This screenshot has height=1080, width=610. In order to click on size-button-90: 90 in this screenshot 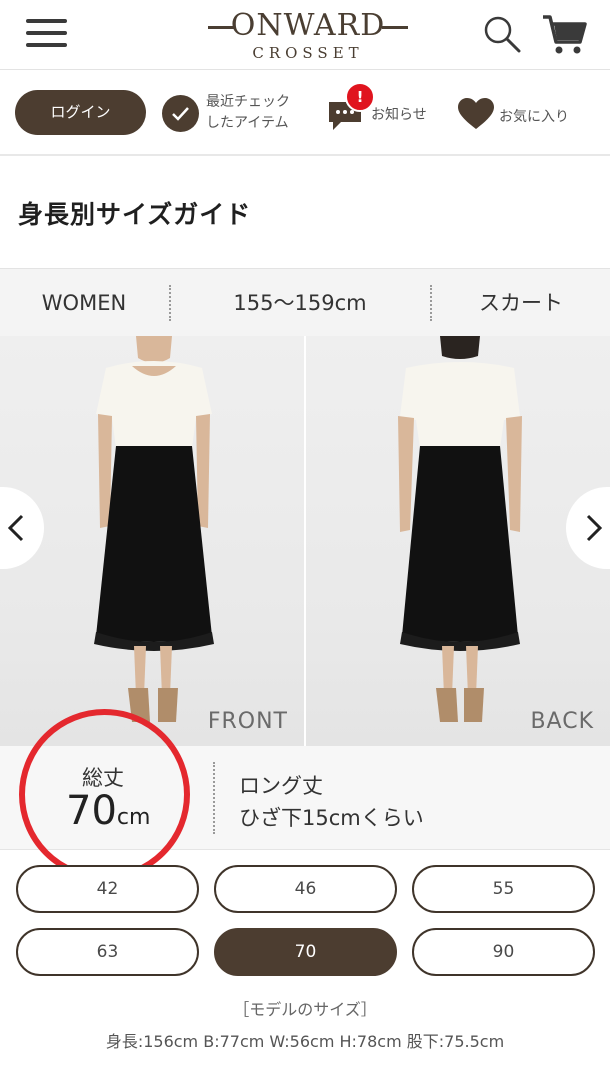, I will do `click(503, 952)`.